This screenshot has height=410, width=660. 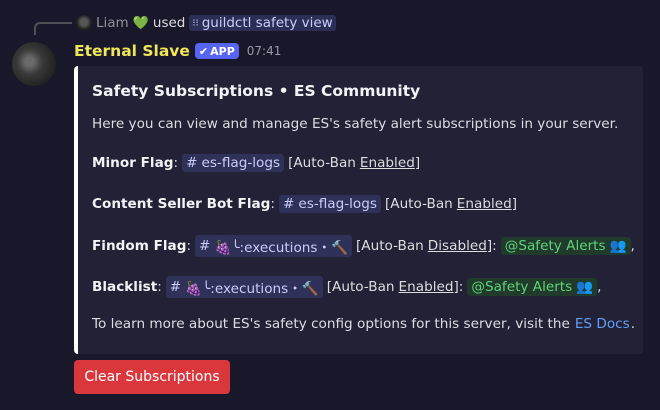 What do you see at coordinates (203, 51) in the screenshot?
I see `verified-check-icon: ✔` at bounding box center [203, 51].